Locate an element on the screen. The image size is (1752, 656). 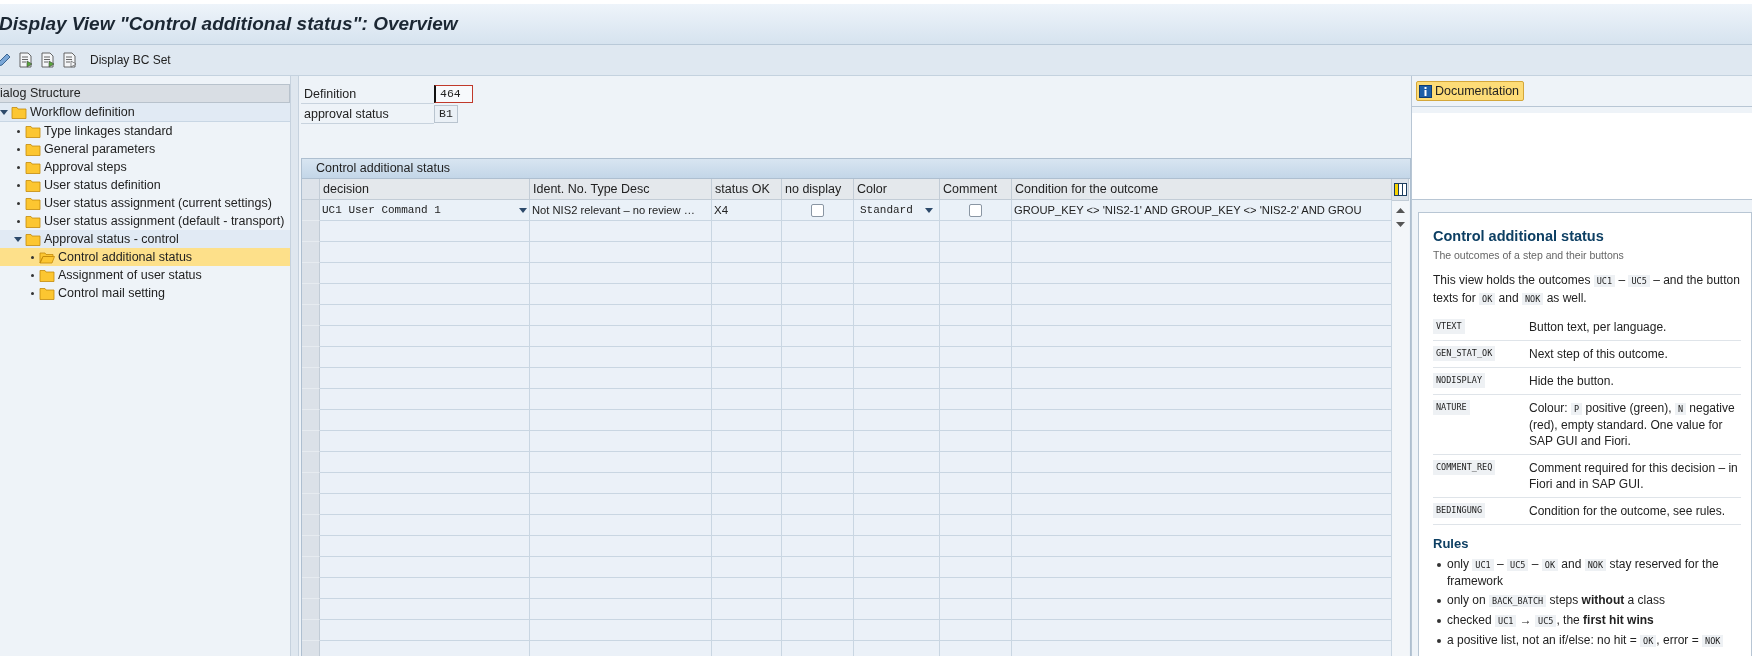
tree-item: Assignment of user status is located at coordinates (145, 275).